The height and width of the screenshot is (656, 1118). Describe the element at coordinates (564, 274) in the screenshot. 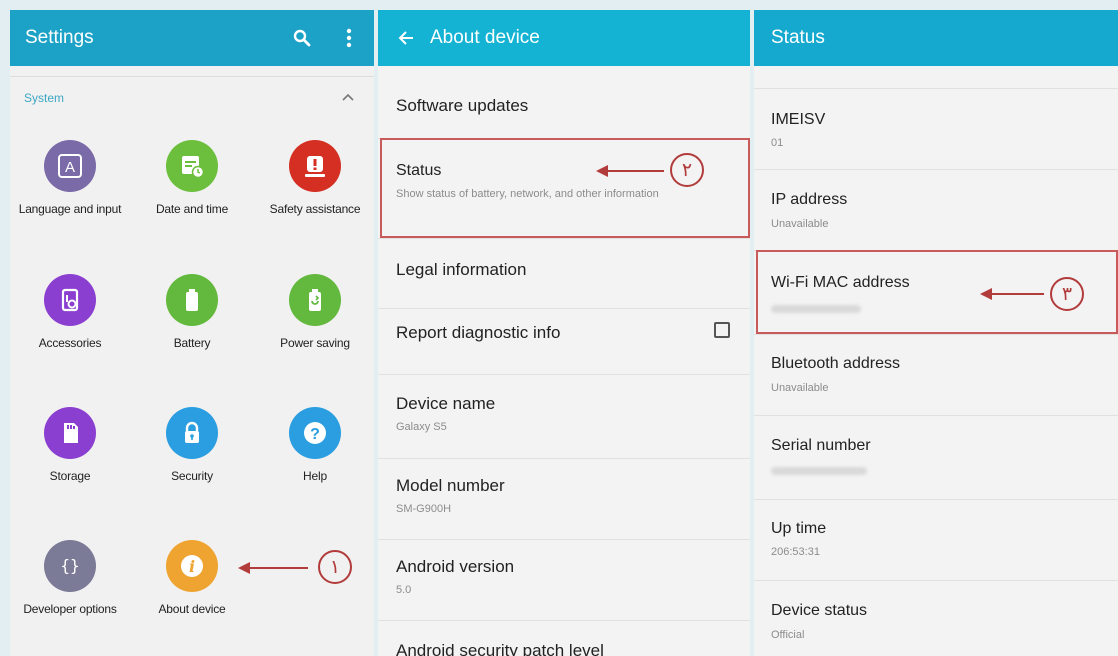

I see `row-legal-information: Legal information` at that location.